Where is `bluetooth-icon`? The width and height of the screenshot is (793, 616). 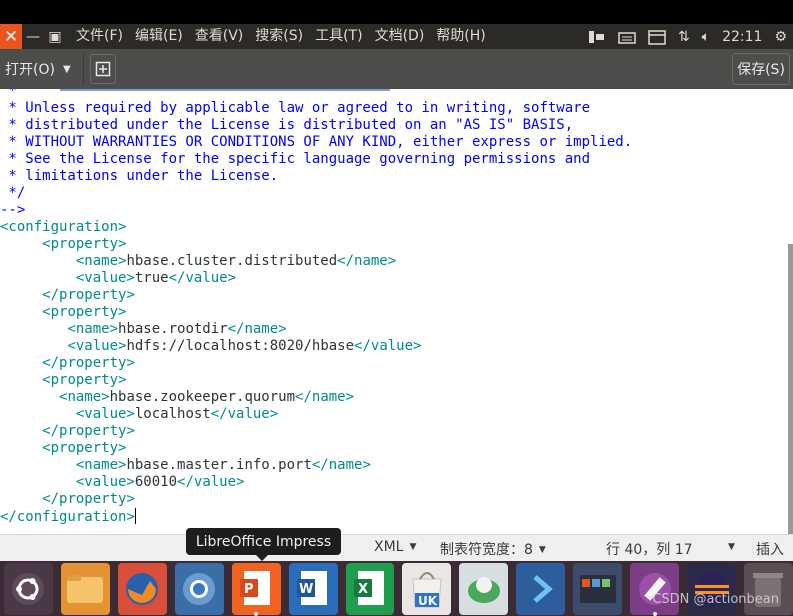 bluetooth-icon is located at coordinates (597, 37).